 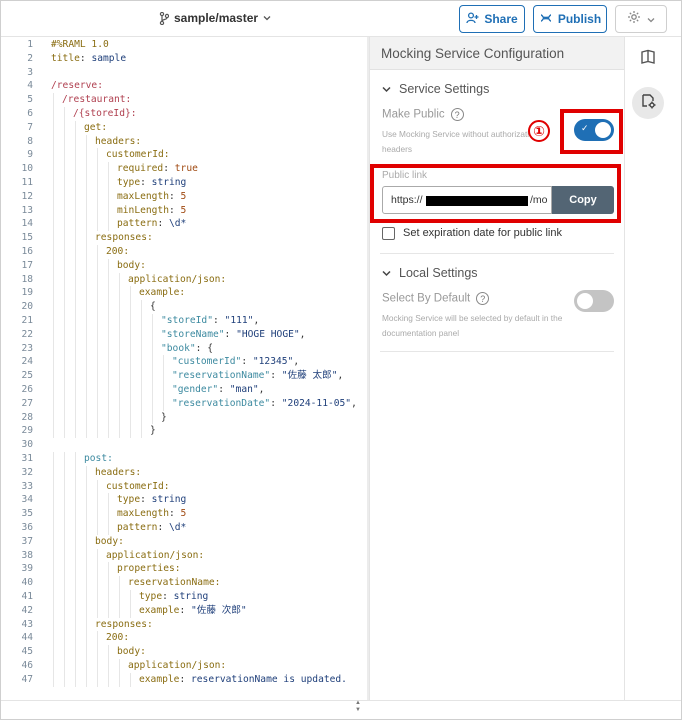 What do you see at coordinates (184, 293) in the screenshot?
I see `code-line: 19 example:` at bounding box center [184, 293].